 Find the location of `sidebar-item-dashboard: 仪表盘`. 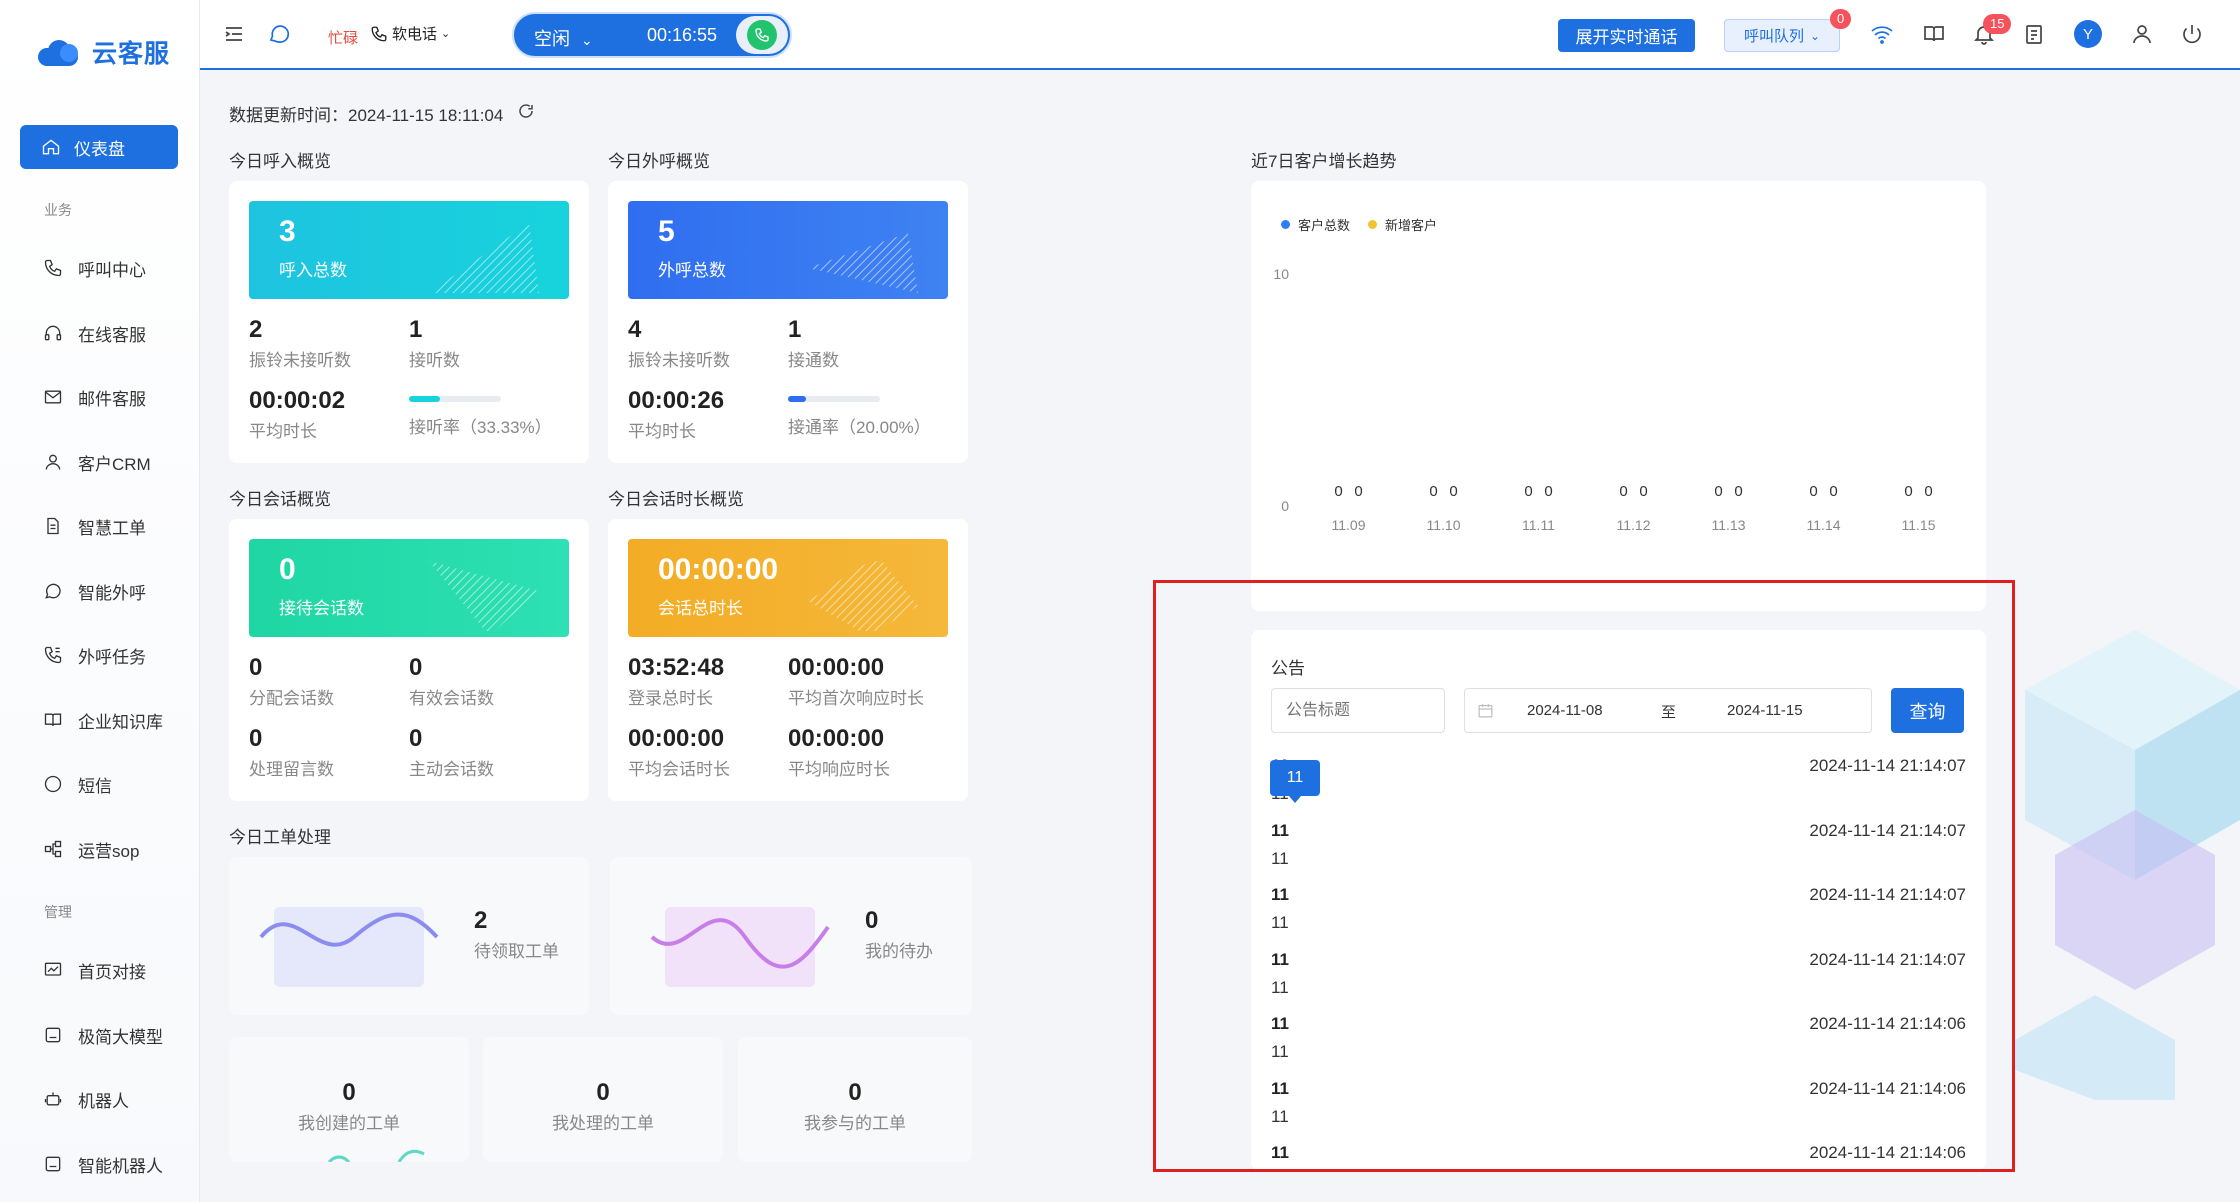

sidebar-item-dashboard: 仪表盘 is located at coordinates (99, 147).